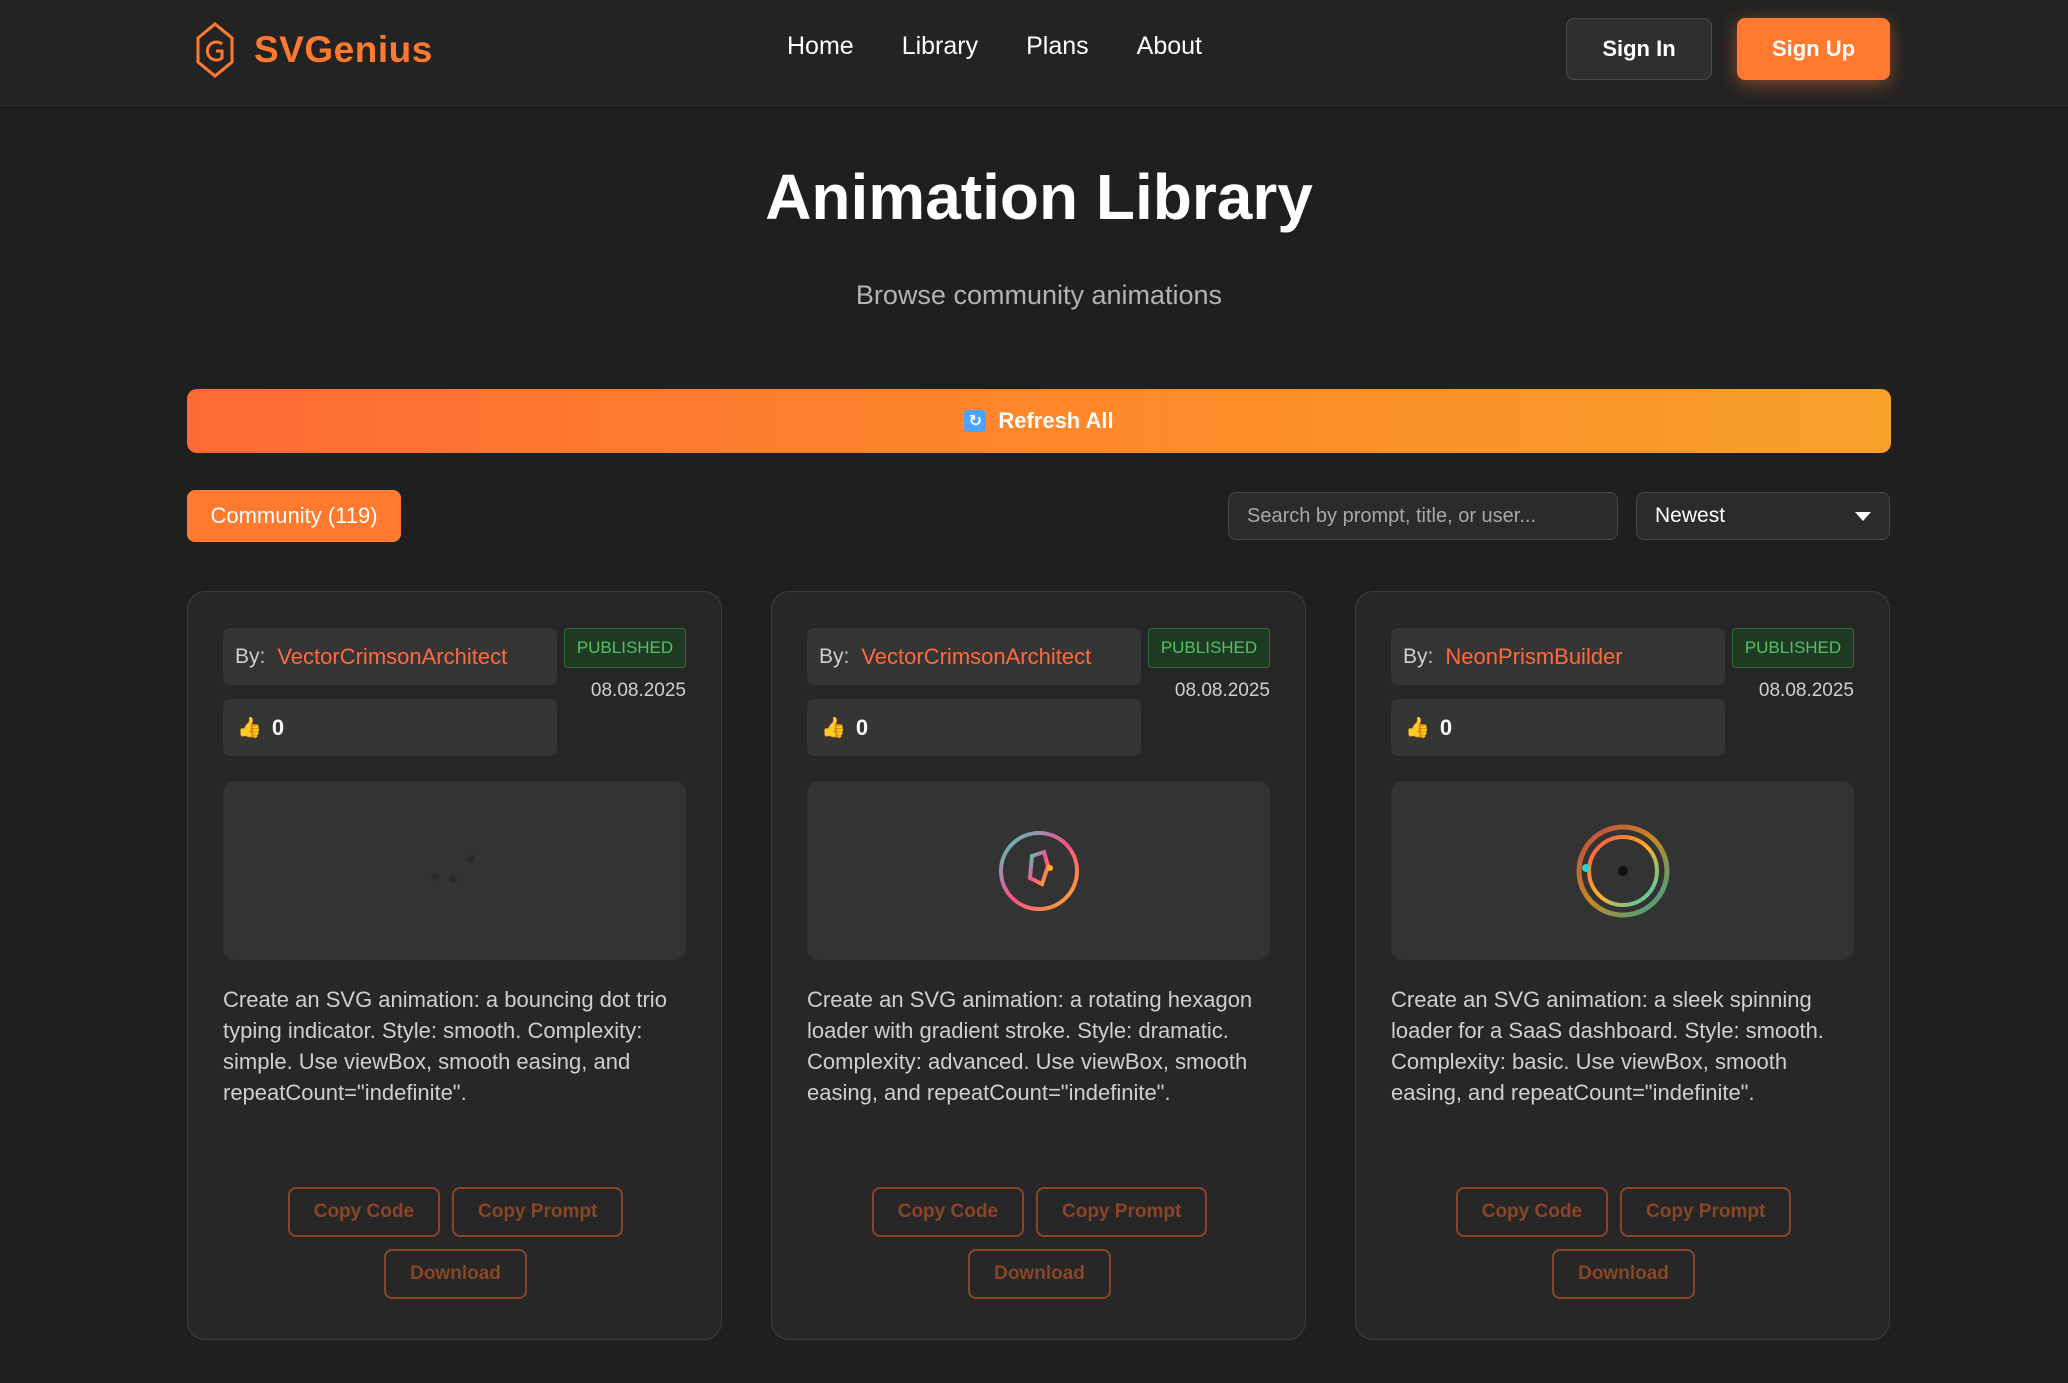 Image resolution: width=2068 pixels, height=1383 pixels. Describe the element at coordinates (1863, 516) in the screenshot. I see `chevron-down-icon` at that location.